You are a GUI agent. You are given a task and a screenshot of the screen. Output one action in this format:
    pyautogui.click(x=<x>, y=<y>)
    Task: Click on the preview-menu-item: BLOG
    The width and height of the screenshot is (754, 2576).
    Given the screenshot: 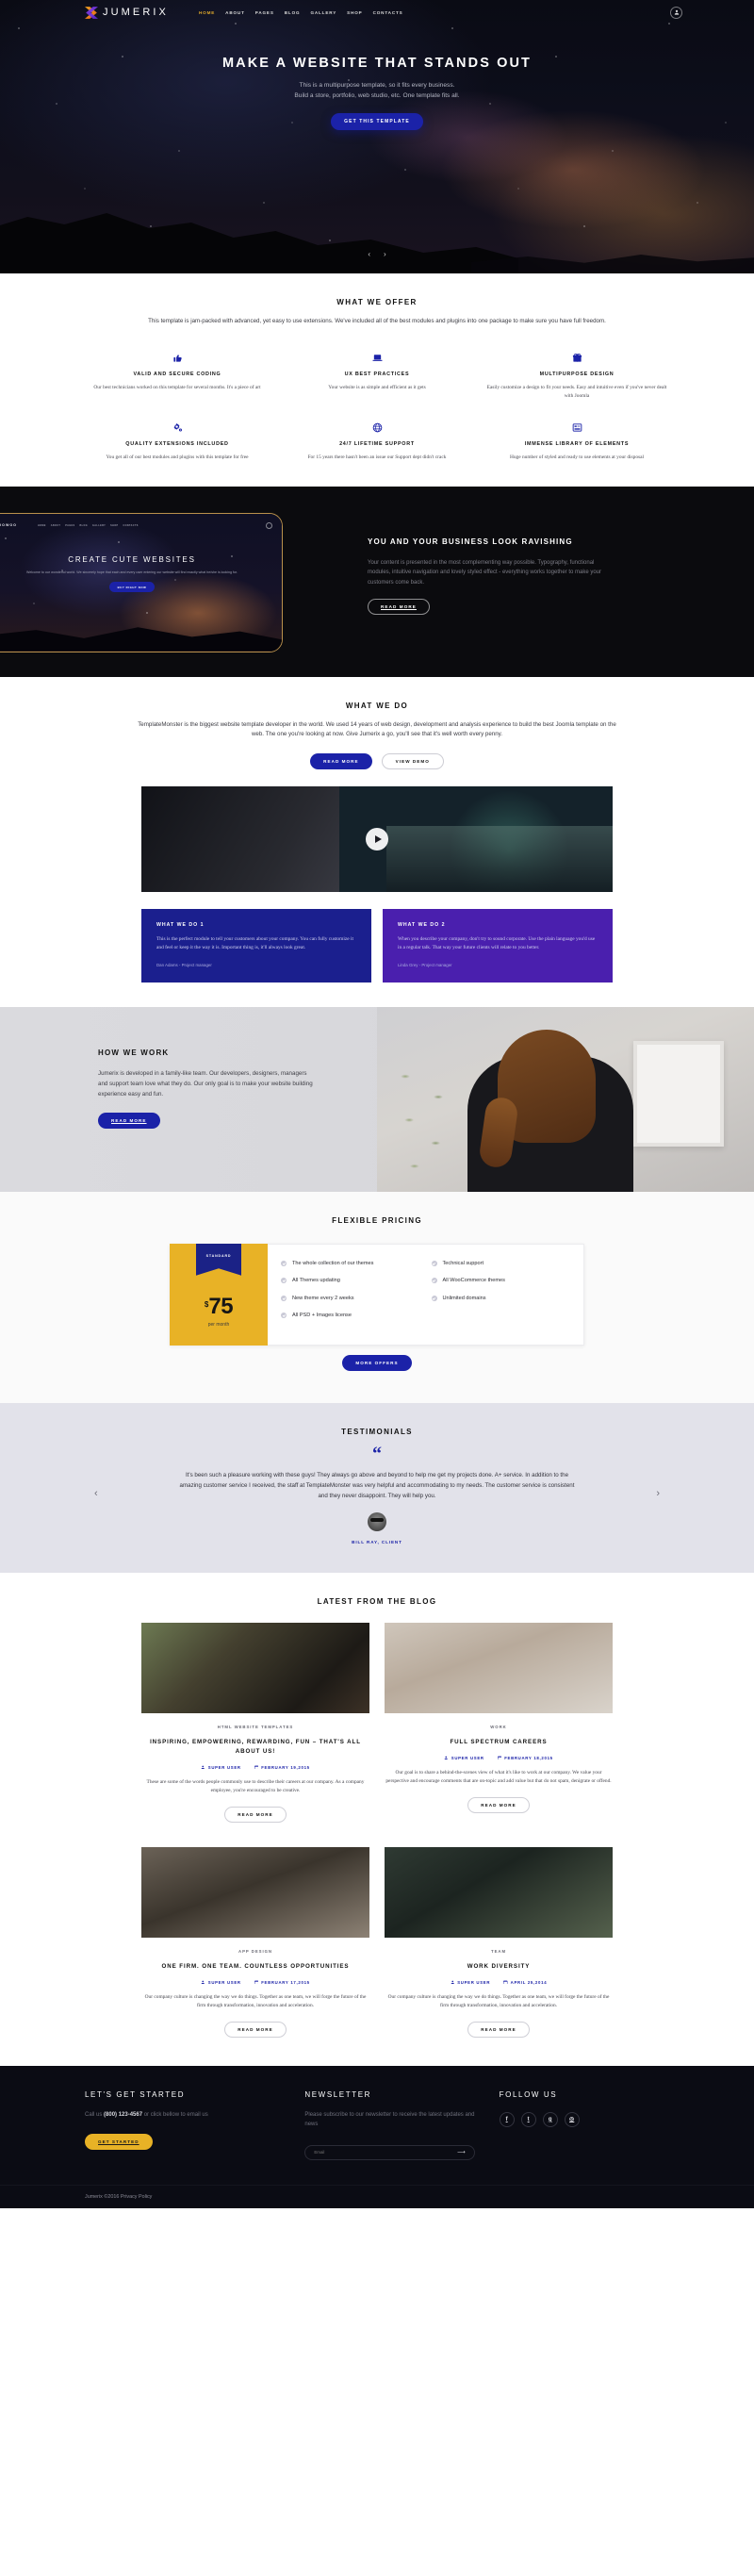 What is the action you would take?
    pyautogui.click(x=84, y=525)
    